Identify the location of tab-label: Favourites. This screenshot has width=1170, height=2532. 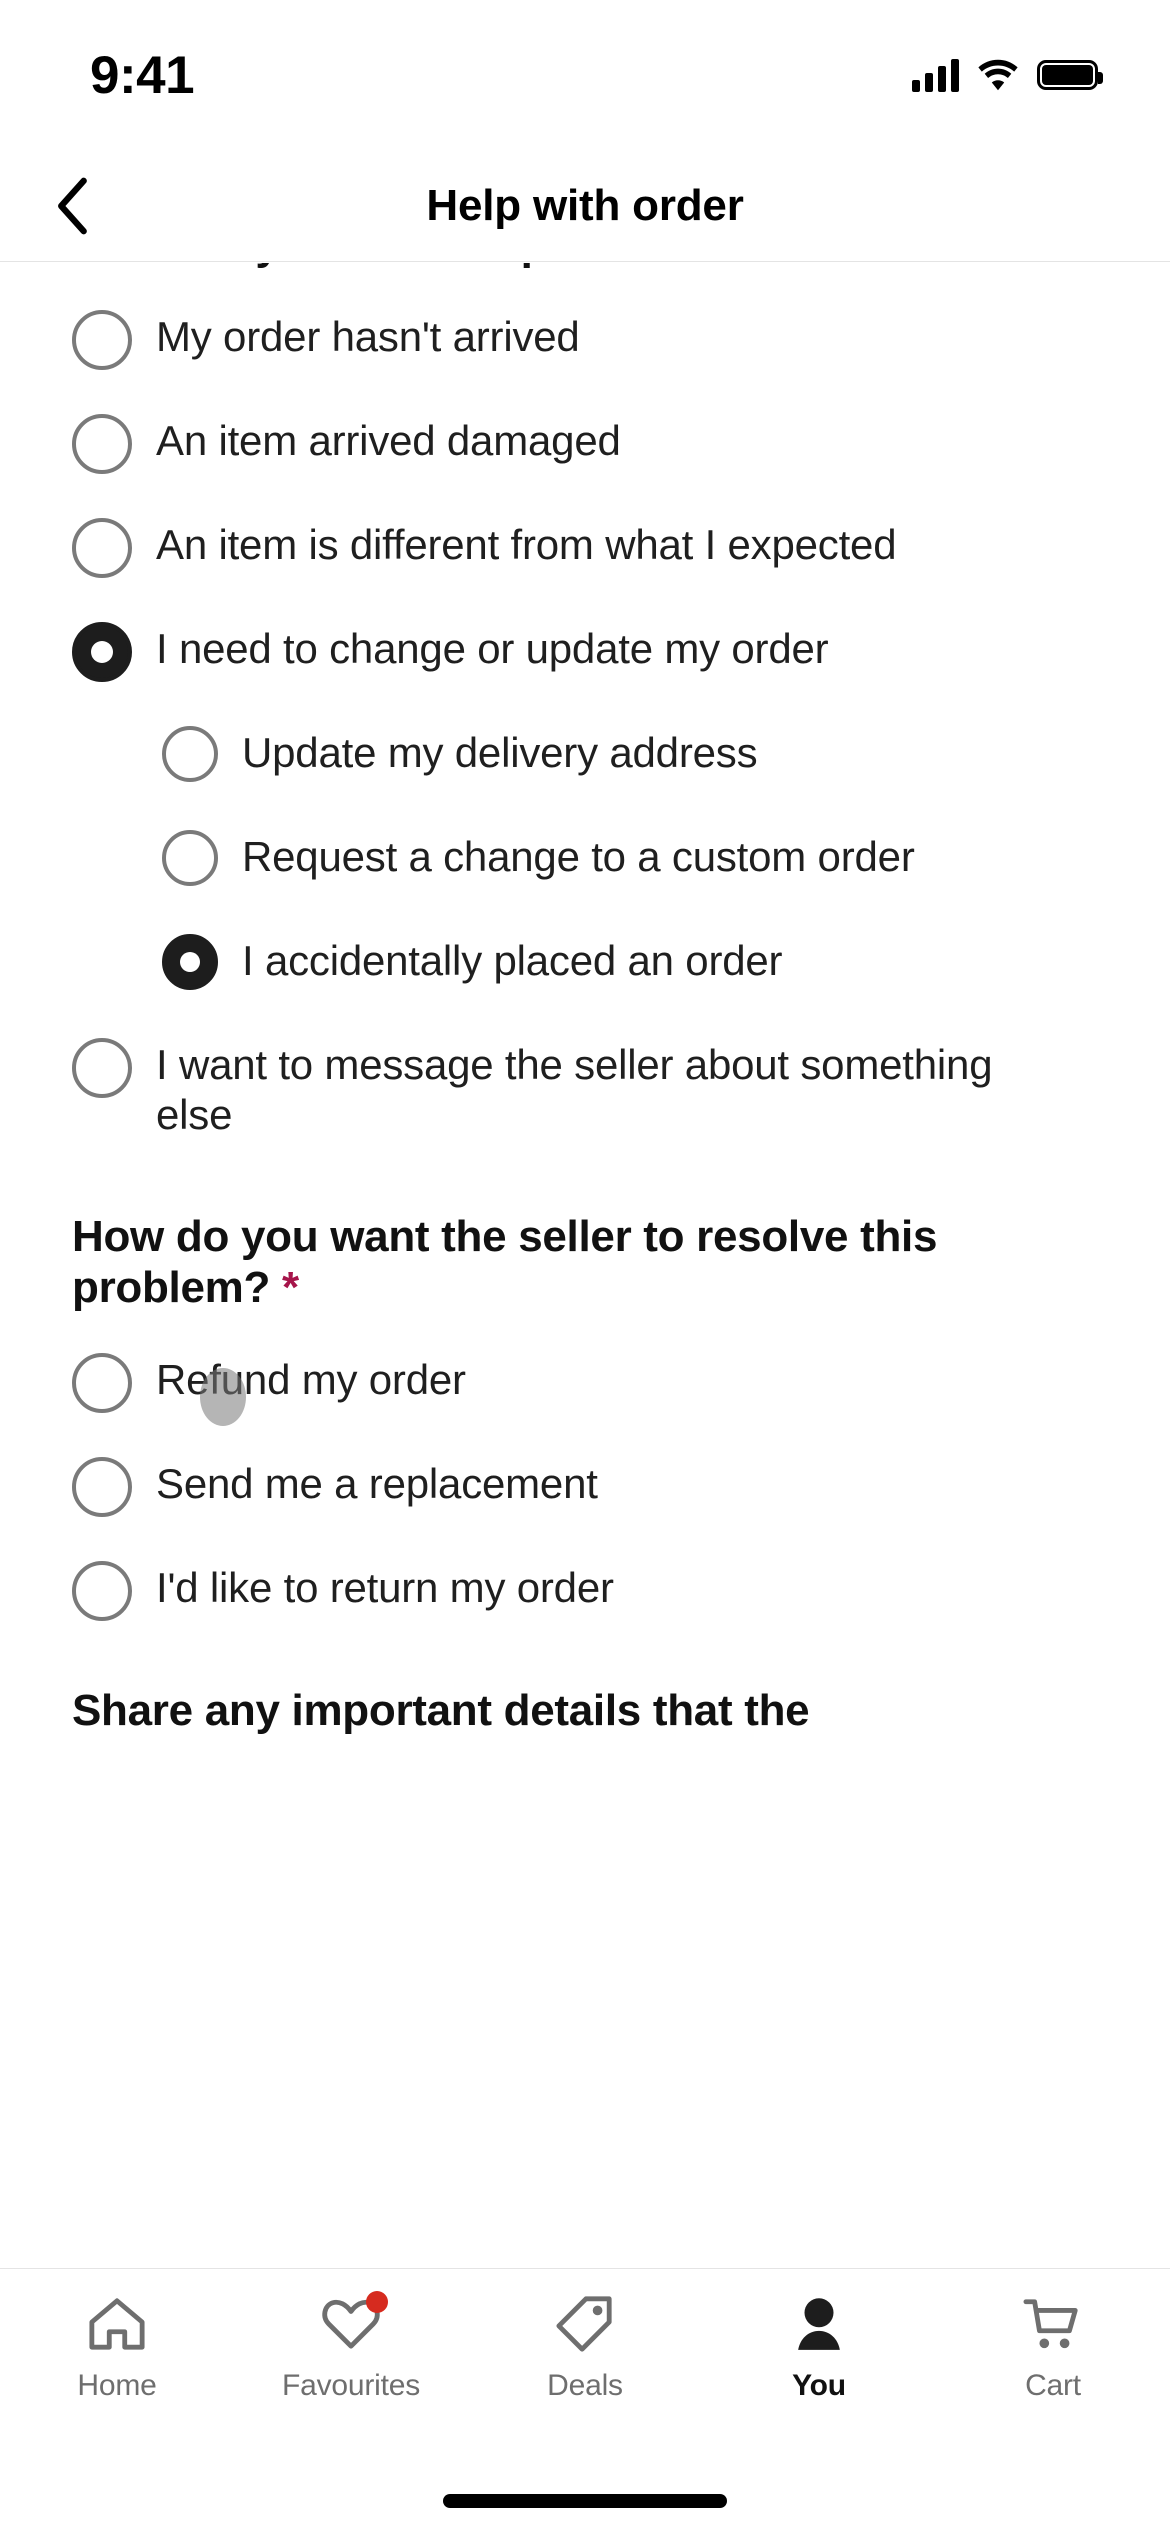
(351, 2385).